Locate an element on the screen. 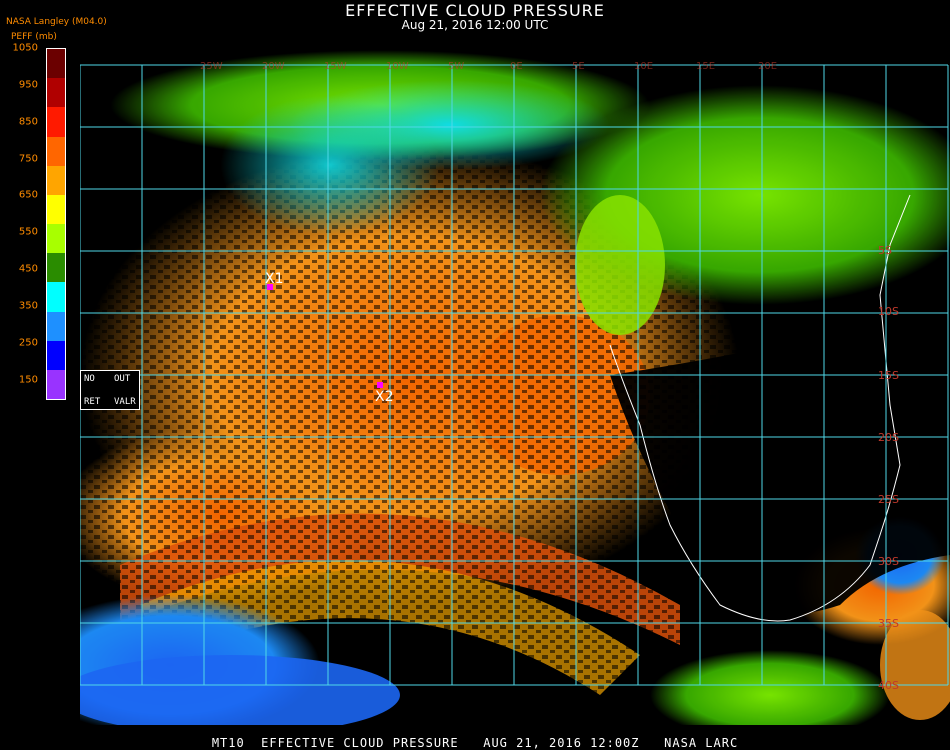 The height and width of the screenshot is (750, 950). producer-label: NASA Langley (M04.0) is located at coordinates (56, 22).